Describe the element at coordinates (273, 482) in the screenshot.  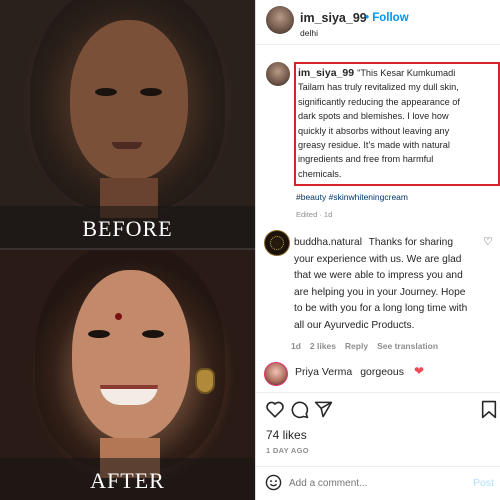
I see `emoji-icon` at that location.